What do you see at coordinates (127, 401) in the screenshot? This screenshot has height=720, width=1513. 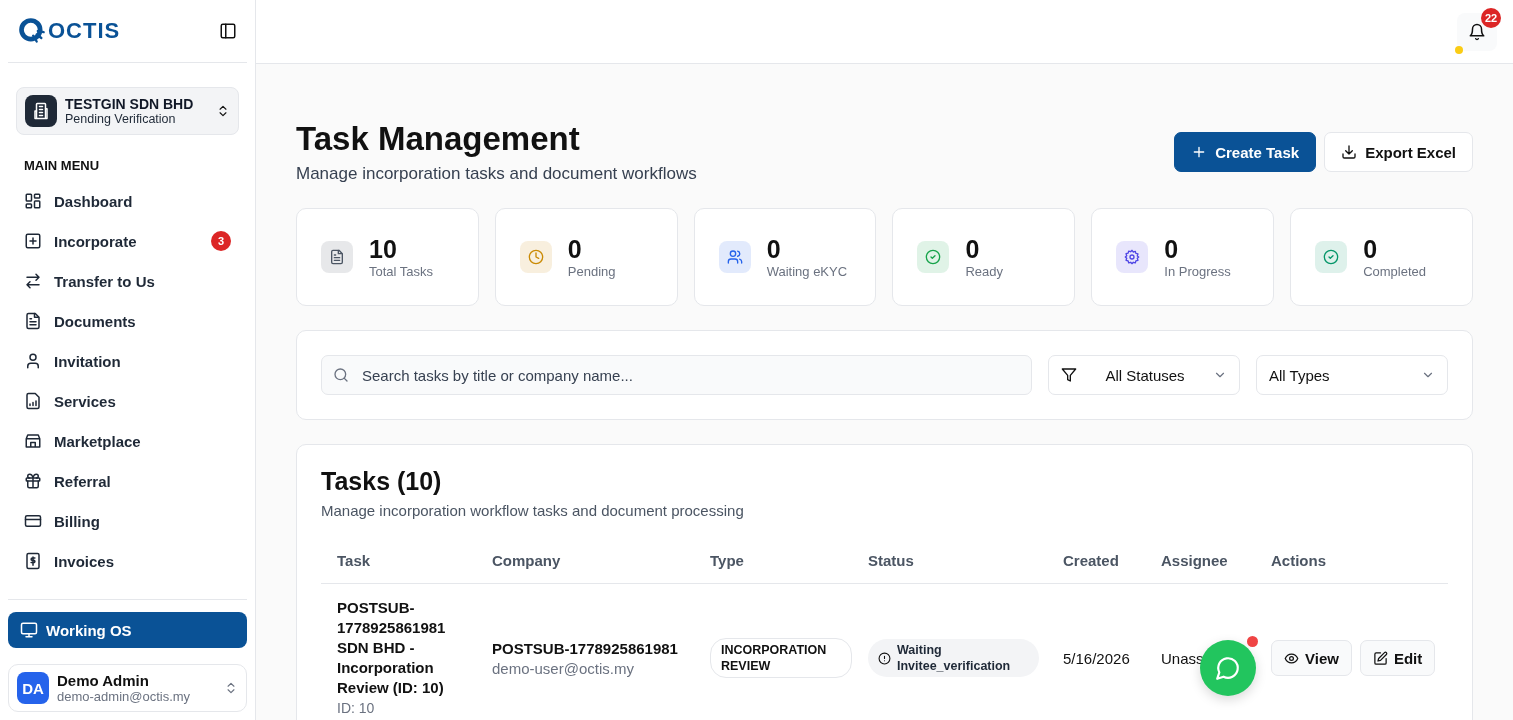 I see `nav-item: Services` at bounding box center [127, 401].